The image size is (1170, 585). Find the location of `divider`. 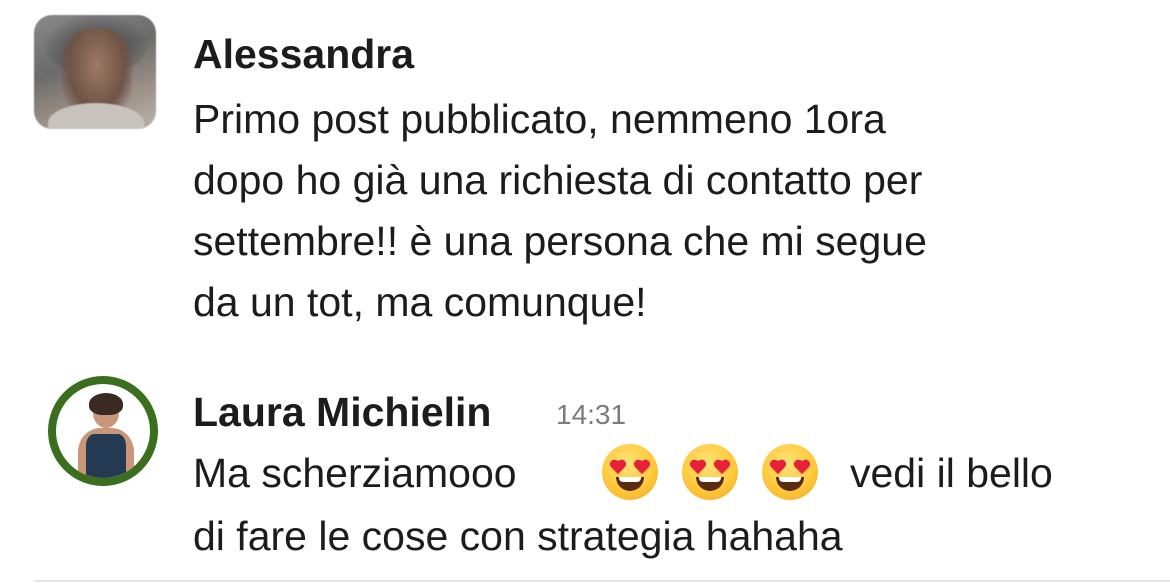

divider is located at coordinates (602, 581).